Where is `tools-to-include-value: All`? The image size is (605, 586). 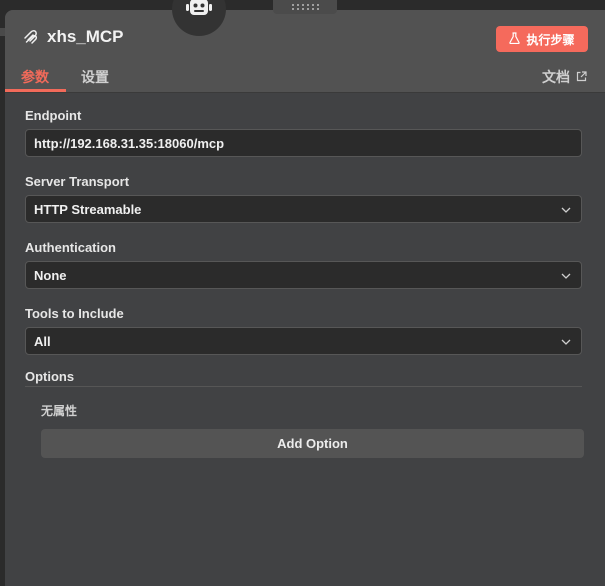 tools-to-include-value: All is located at coordinates (42, 341).